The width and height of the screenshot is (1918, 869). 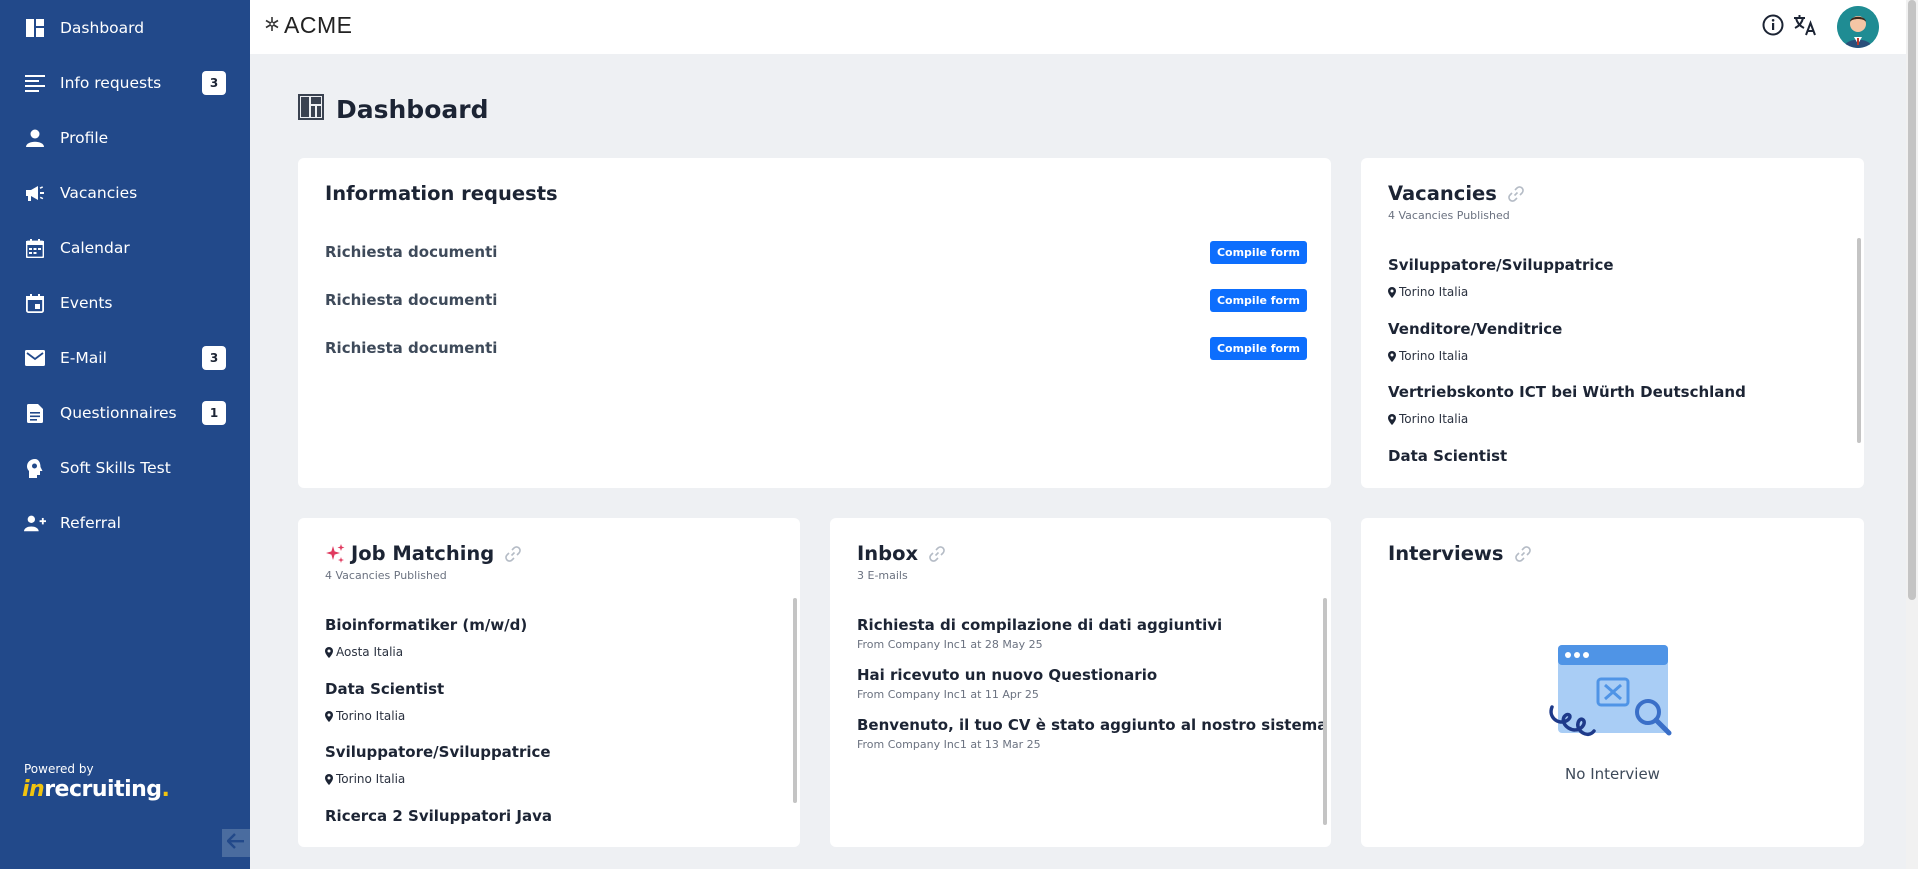 What do you see at coordinates (1460, 553) in the screenshot?
I see `card-title: Interviews` at bounding box center [1460, 553].